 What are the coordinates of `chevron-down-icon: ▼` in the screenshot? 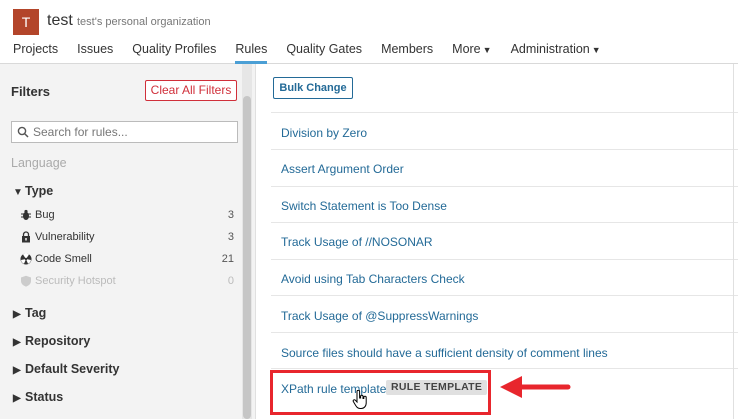 It's located at (18, 192).